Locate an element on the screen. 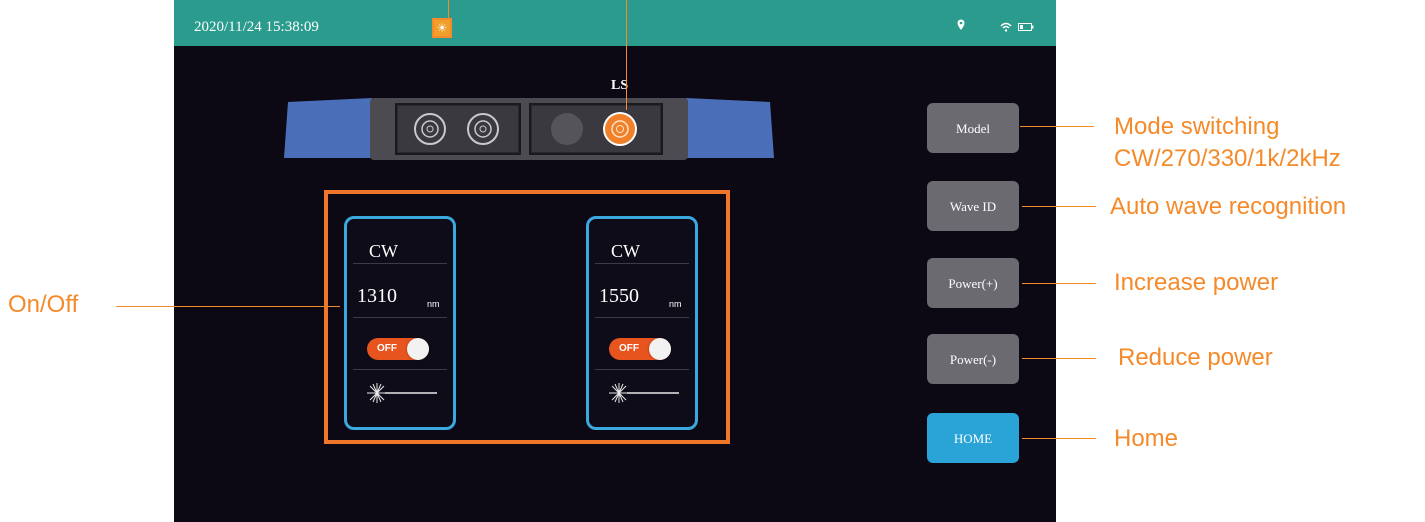  fiber-connector-panel is located at coordinates (529, 129).